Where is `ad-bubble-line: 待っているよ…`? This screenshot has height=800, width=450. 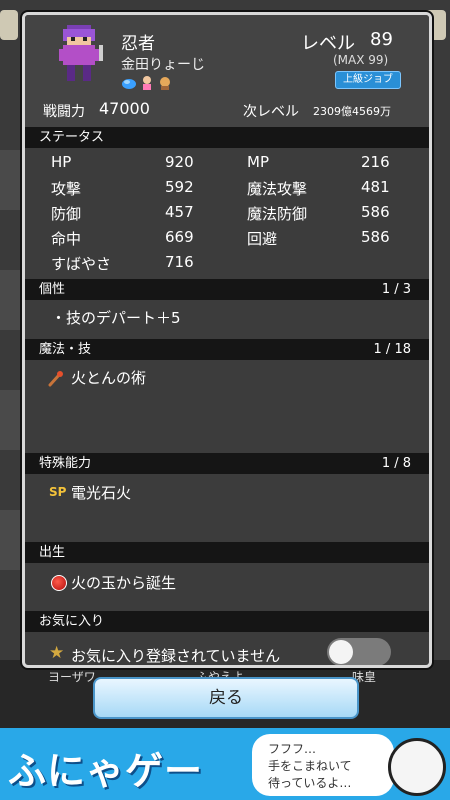
ad-bubble-line: 待っているよ… is located at coordinates (310, 783).